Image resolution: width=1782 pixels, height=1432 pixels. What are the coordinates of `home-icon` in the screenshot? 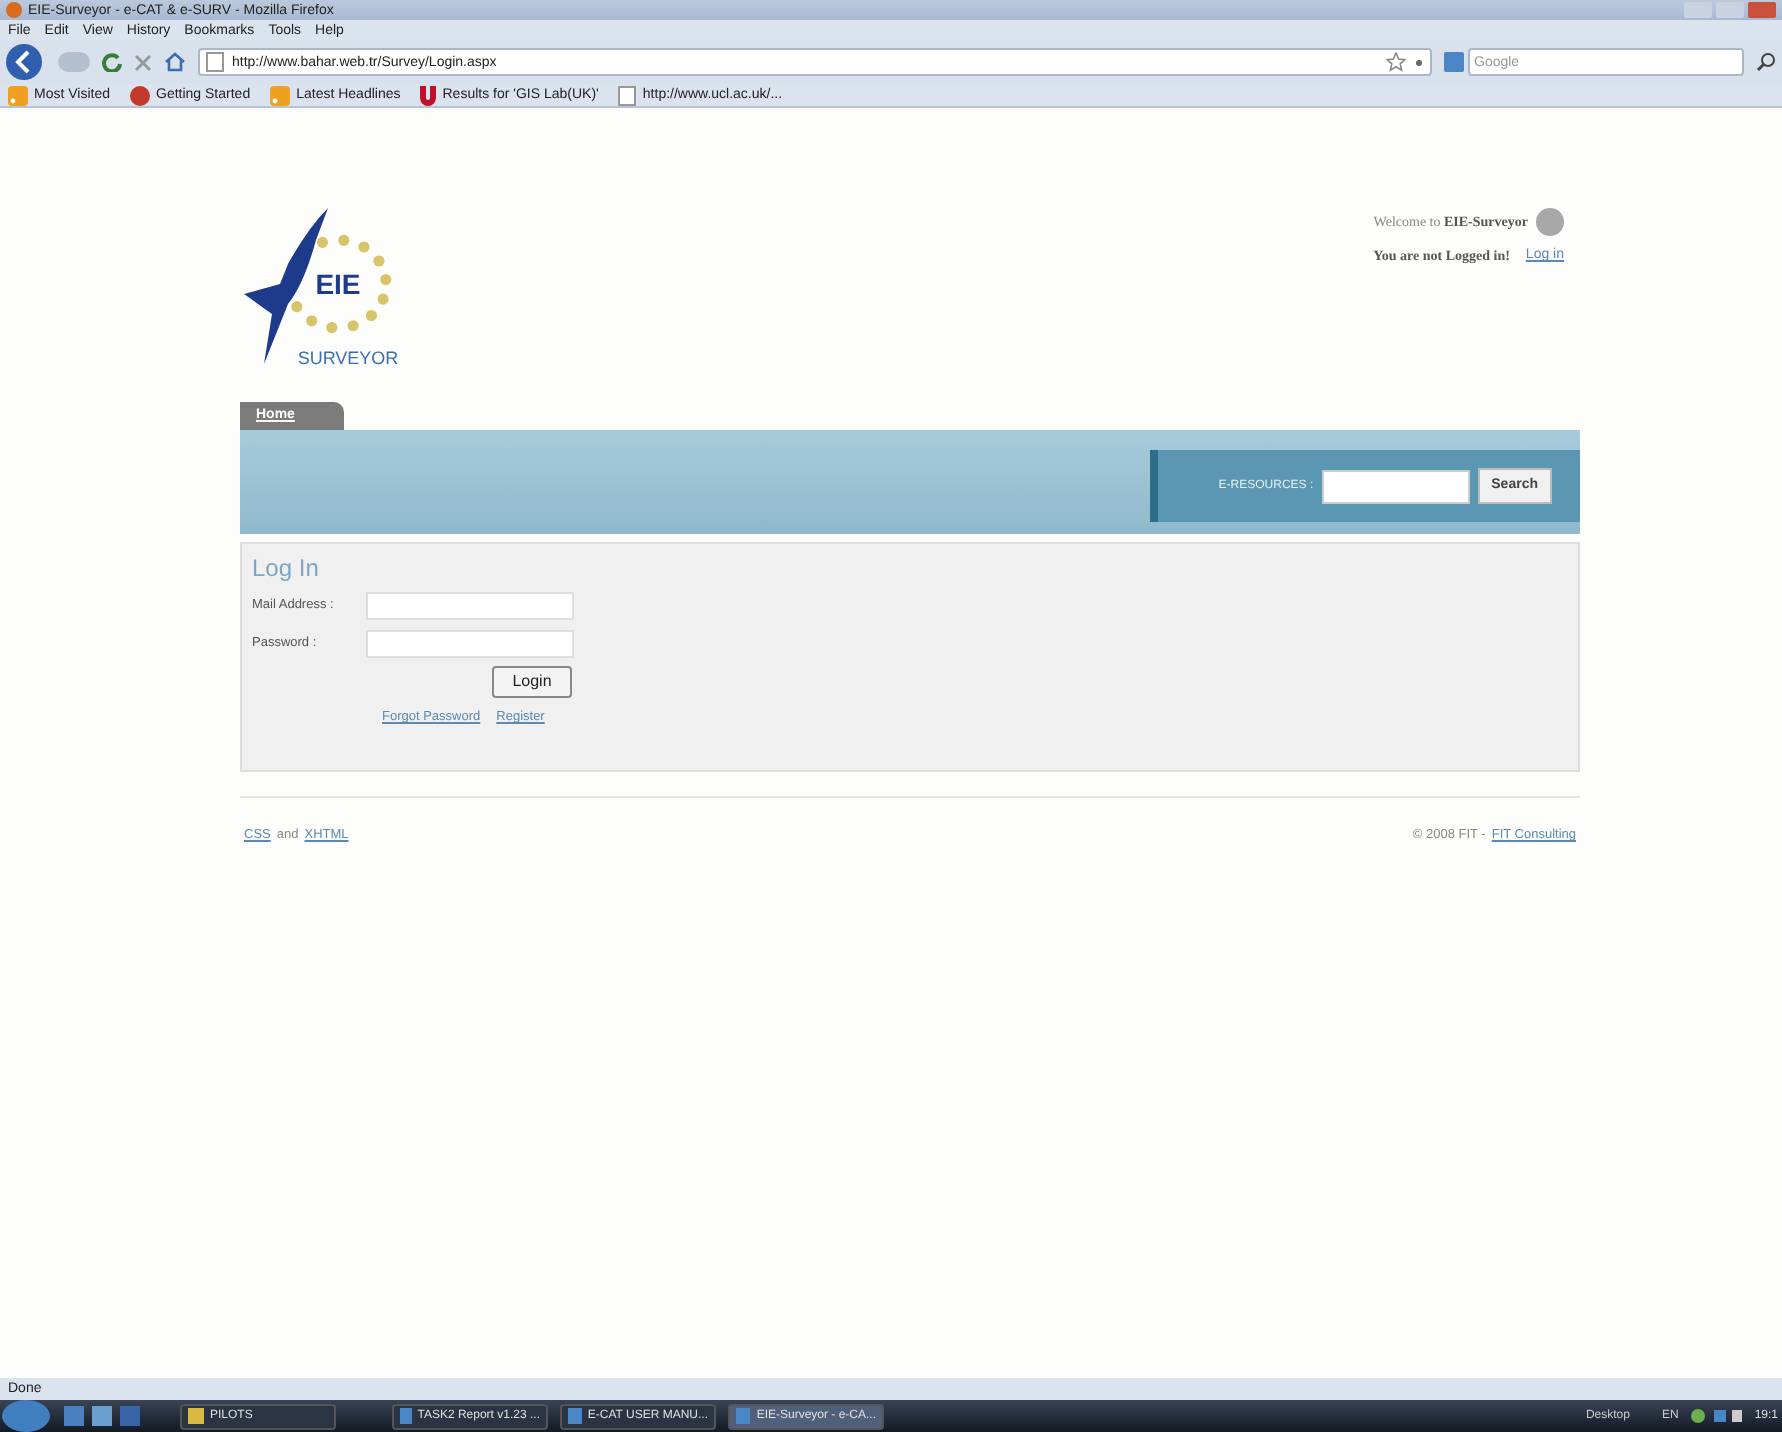 It's located at (175, 62).